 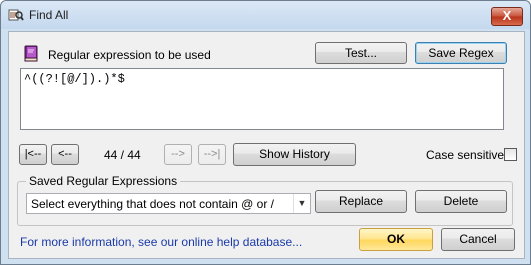 I want to click on delete-button-label: Delete, so click(x=461, y=201).